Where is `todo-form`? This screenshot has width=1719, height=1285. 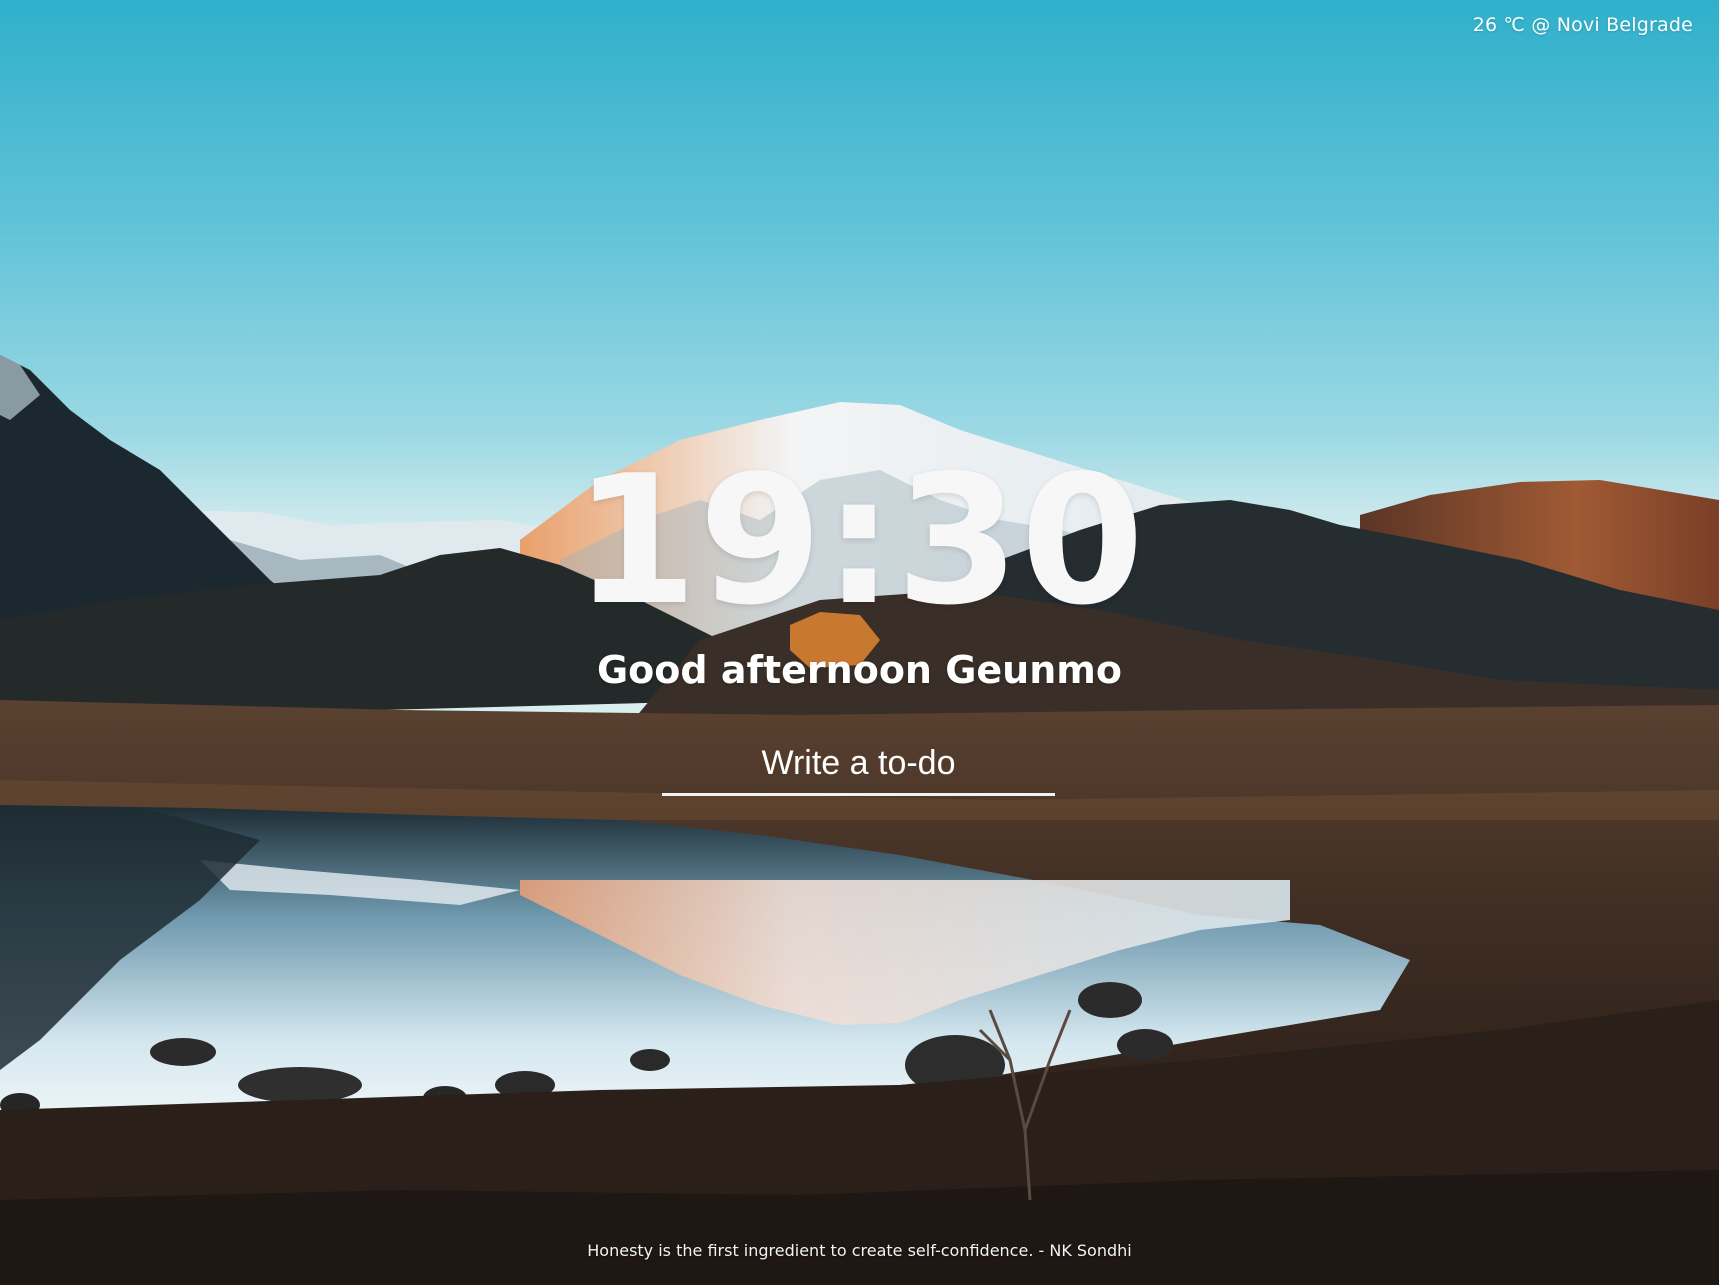
todo-form is located at coordinates (858, 768).